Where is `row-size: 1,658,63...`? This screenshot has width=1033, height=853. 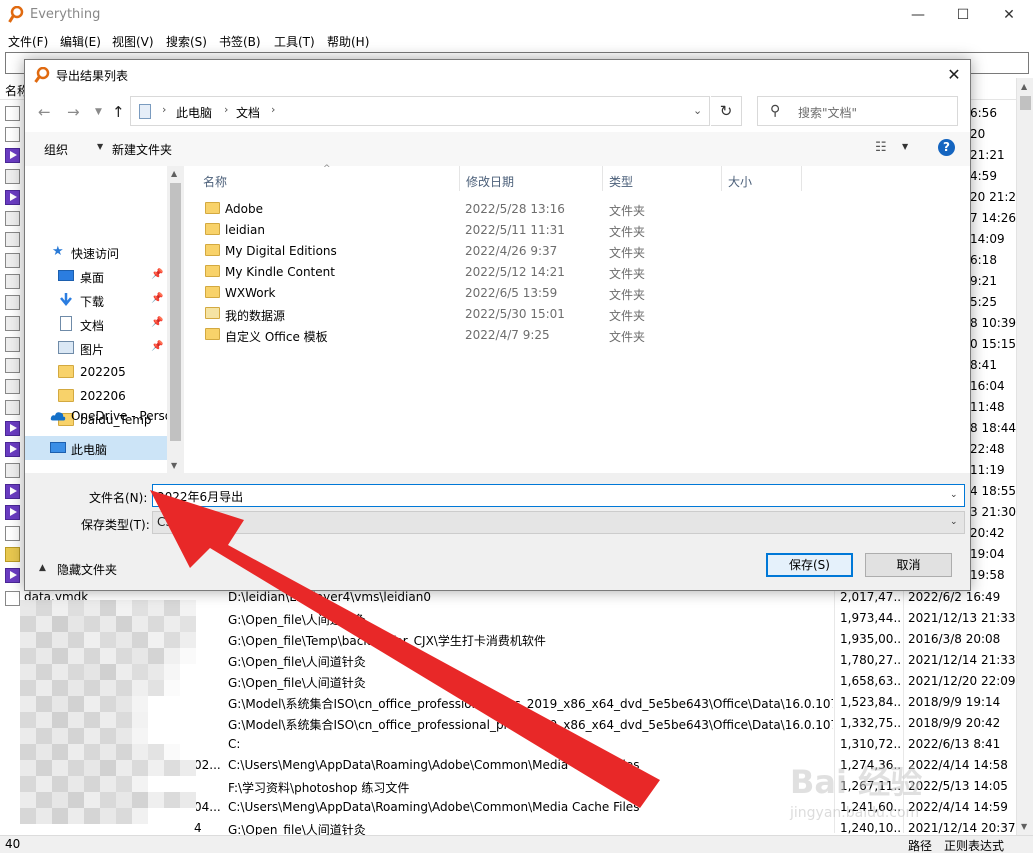
row-size: 1,658,63... is located at coordinates (871, 681).